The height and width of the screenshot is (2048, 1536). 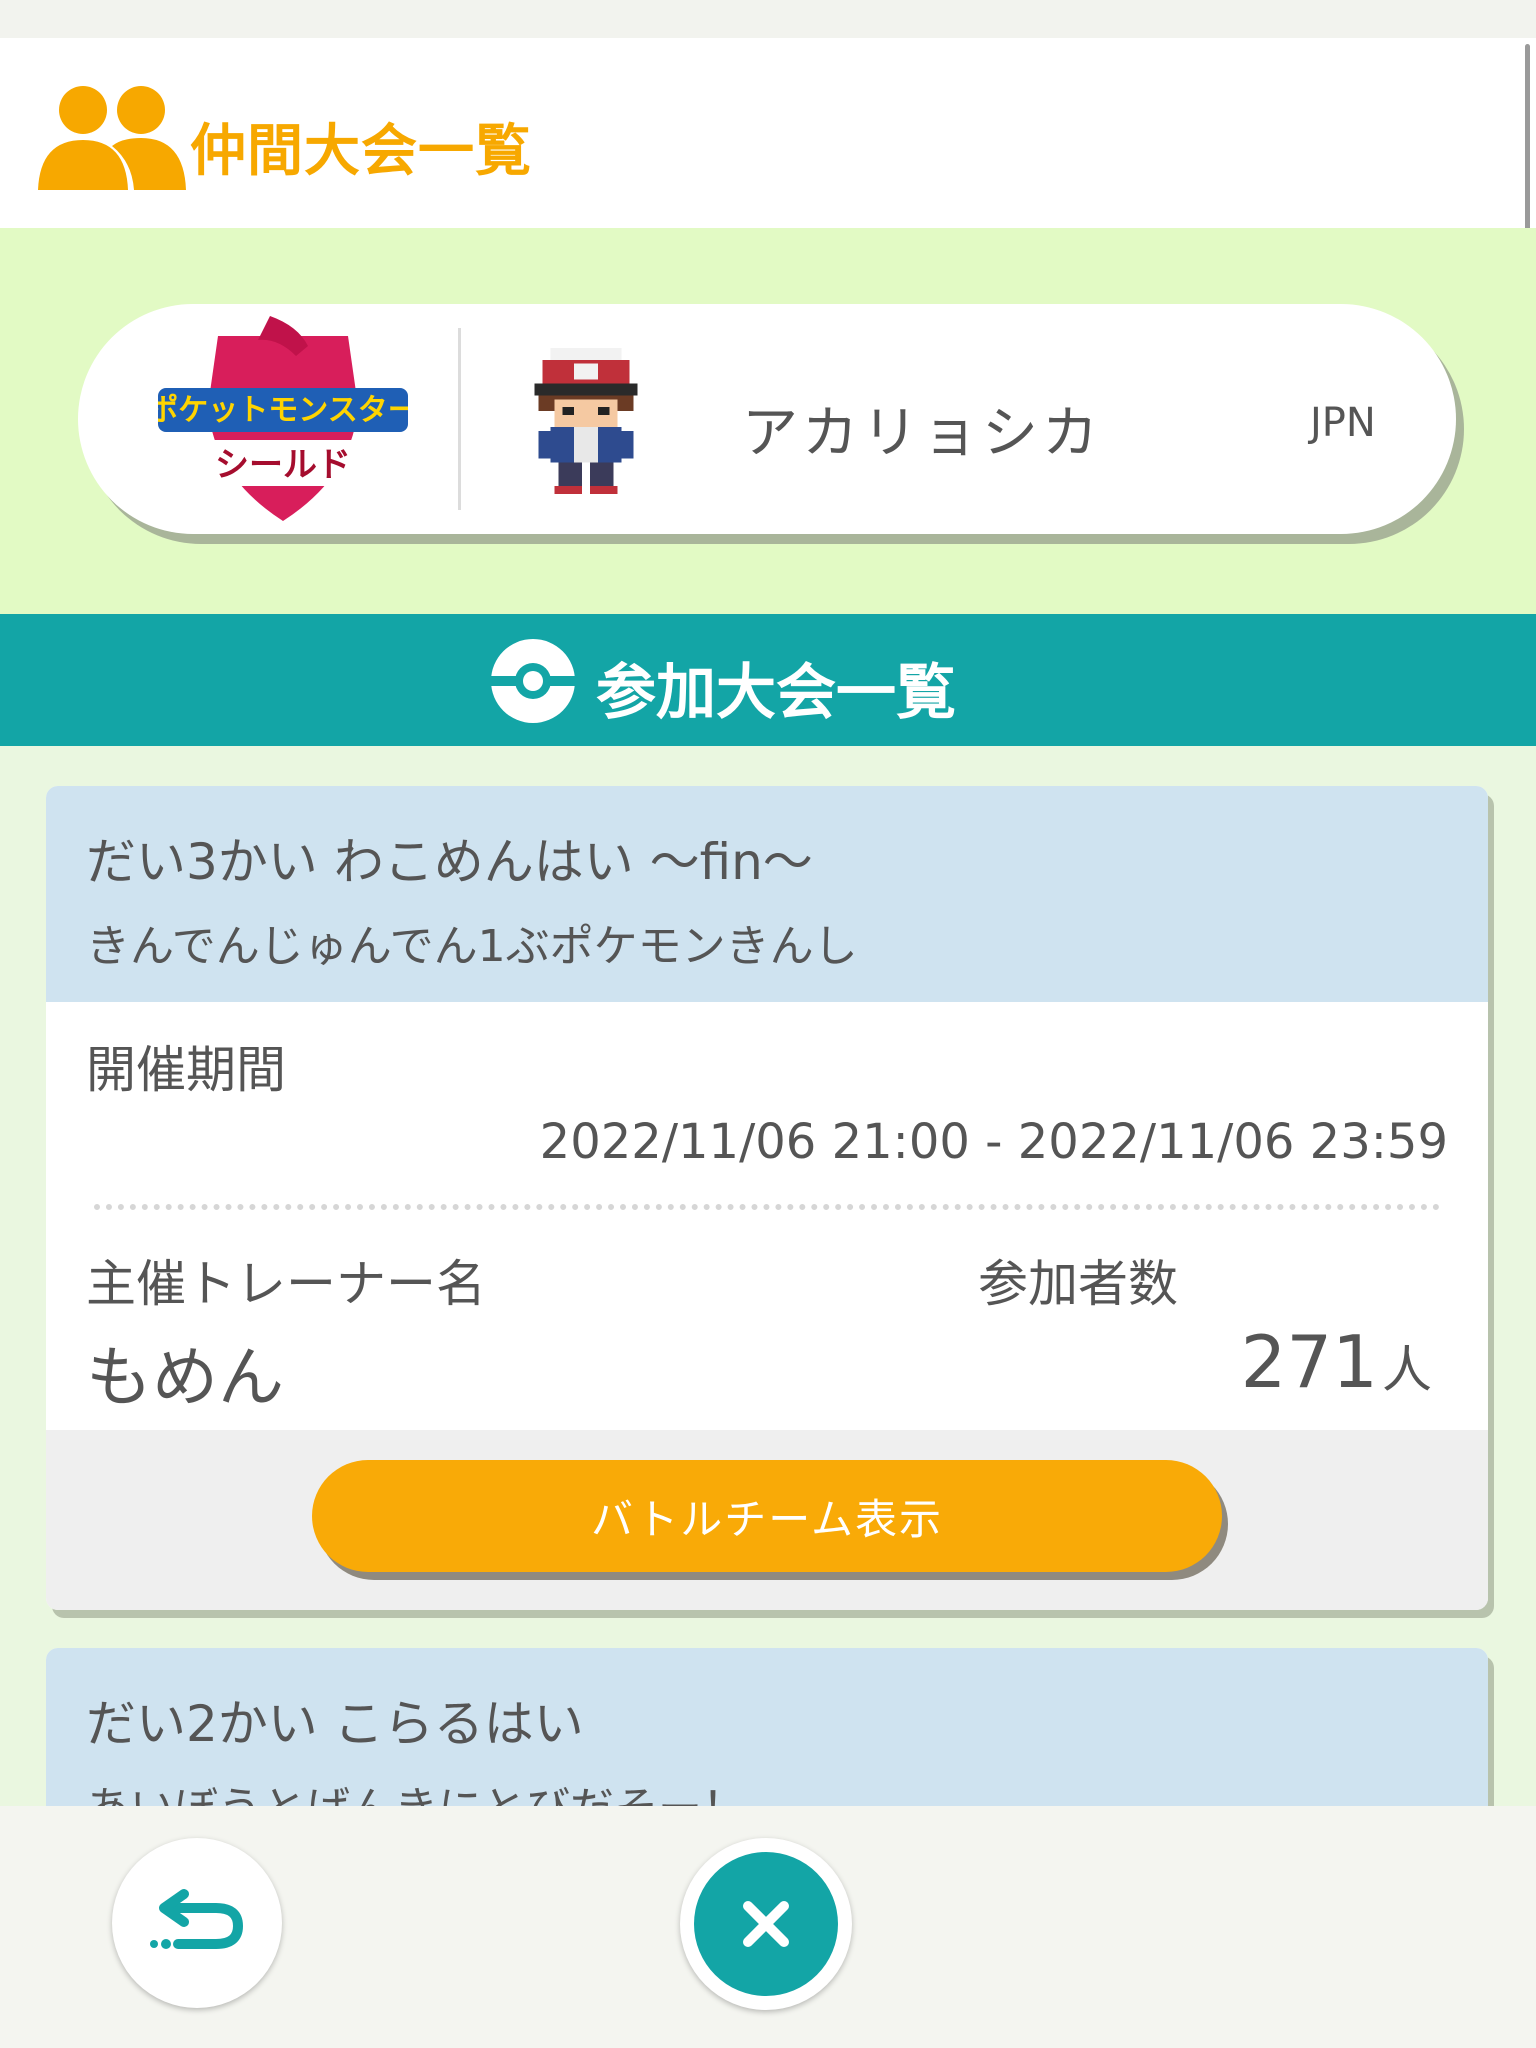 What do you see at coordinates (586, 420) in the screenshot?
I see `trainer-avatar` at bounding box center [586, 420].